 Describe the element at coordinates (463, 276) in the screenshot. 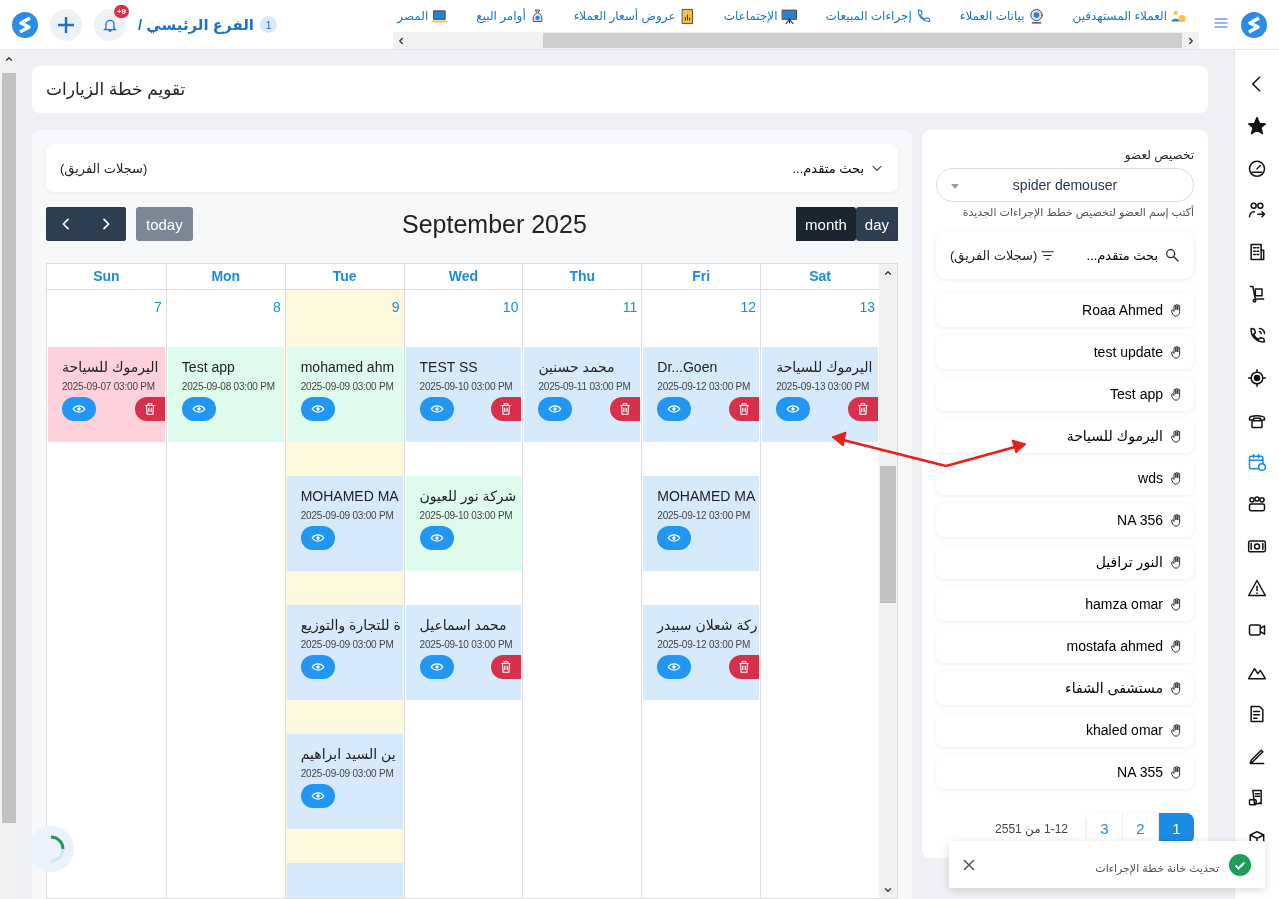

I see `weekday-header: Wed` at that location.